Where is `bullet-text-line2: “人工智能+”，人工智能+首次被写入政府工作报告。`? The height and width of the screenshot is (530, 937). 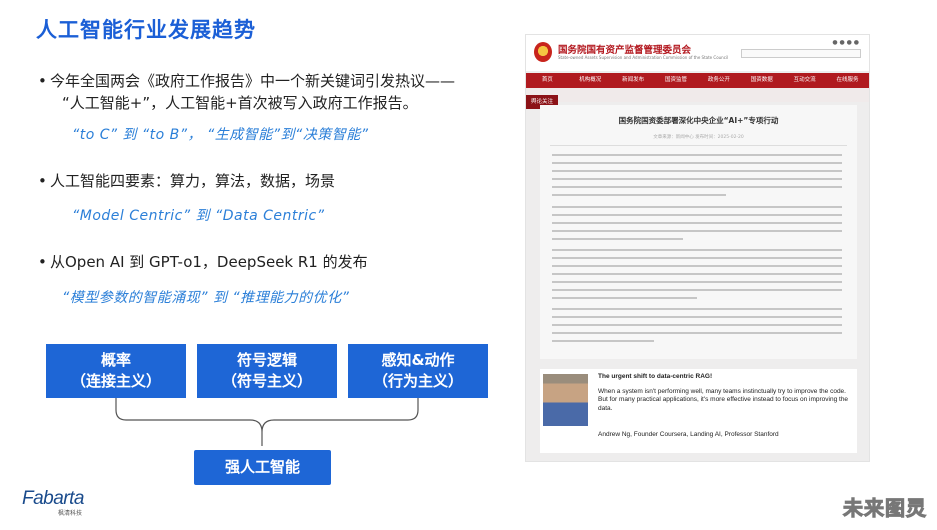
bullet-text-line2: “人工智能+”，人工智能+首次被写入政府工作报告。 is located at coordinates (240, 103).